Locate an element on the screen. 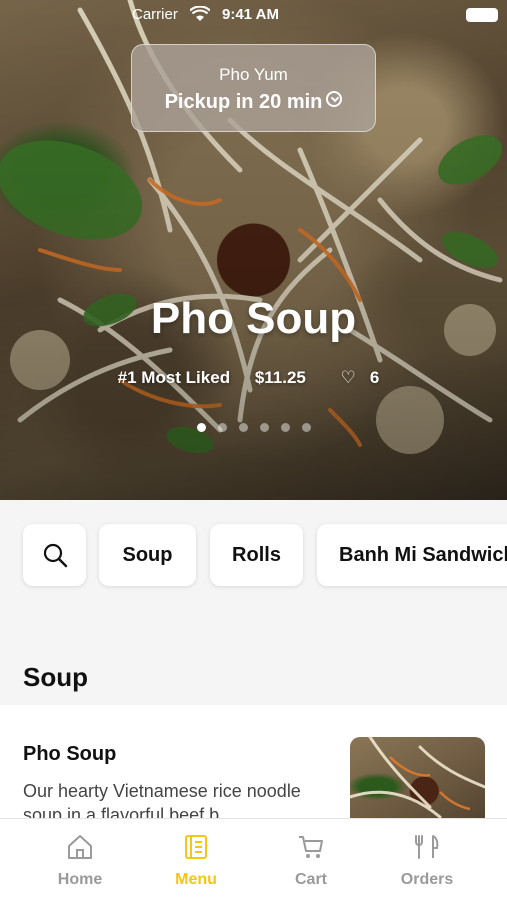 The image size is (507, 900). search-button is located at coordinates (54, 555).